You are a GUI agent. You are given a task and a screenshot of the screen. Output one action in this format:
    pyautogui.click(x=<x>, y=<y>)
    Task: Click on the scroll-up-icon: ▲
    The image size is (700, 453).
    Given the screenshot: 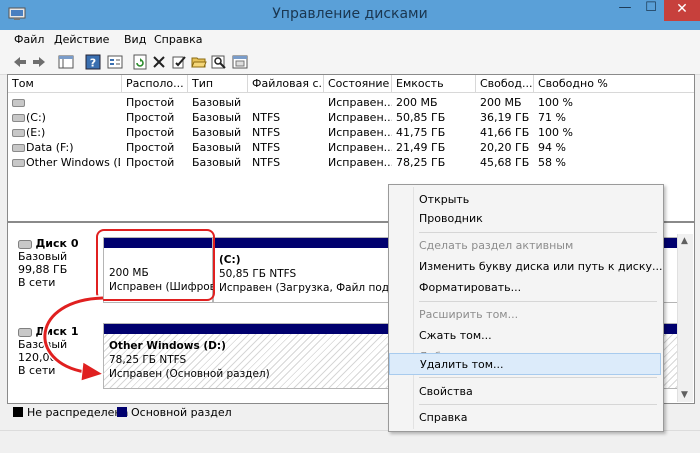 What is the action you would take?
    pyautogui.click(x=684, y=241)
    